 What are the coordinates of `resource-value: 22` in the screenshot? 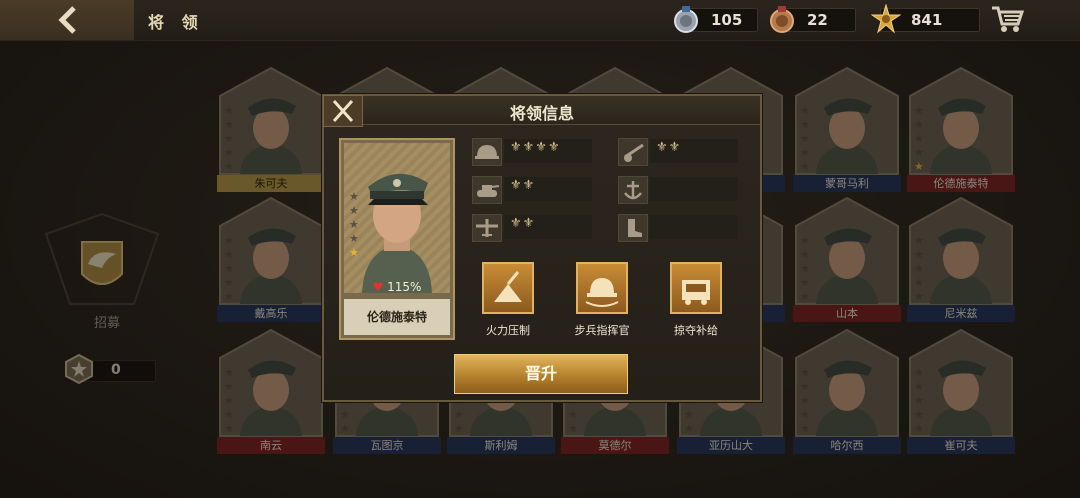 It's located at (817, 20).